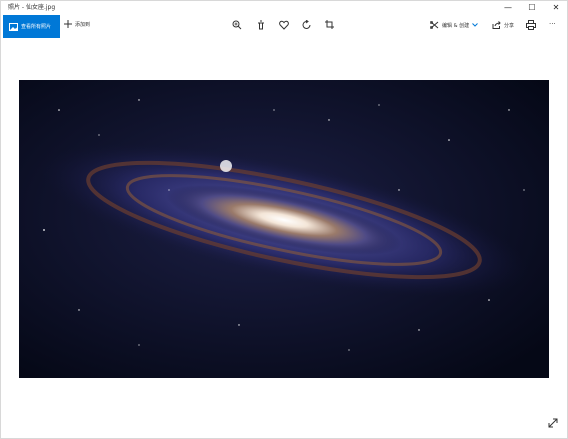 The height and width of the screenshot is (439, 568). What do you see at coordinates (508, 7) in the screenshot?
I see `minimize-button: —` at bounding box center [508, 7].